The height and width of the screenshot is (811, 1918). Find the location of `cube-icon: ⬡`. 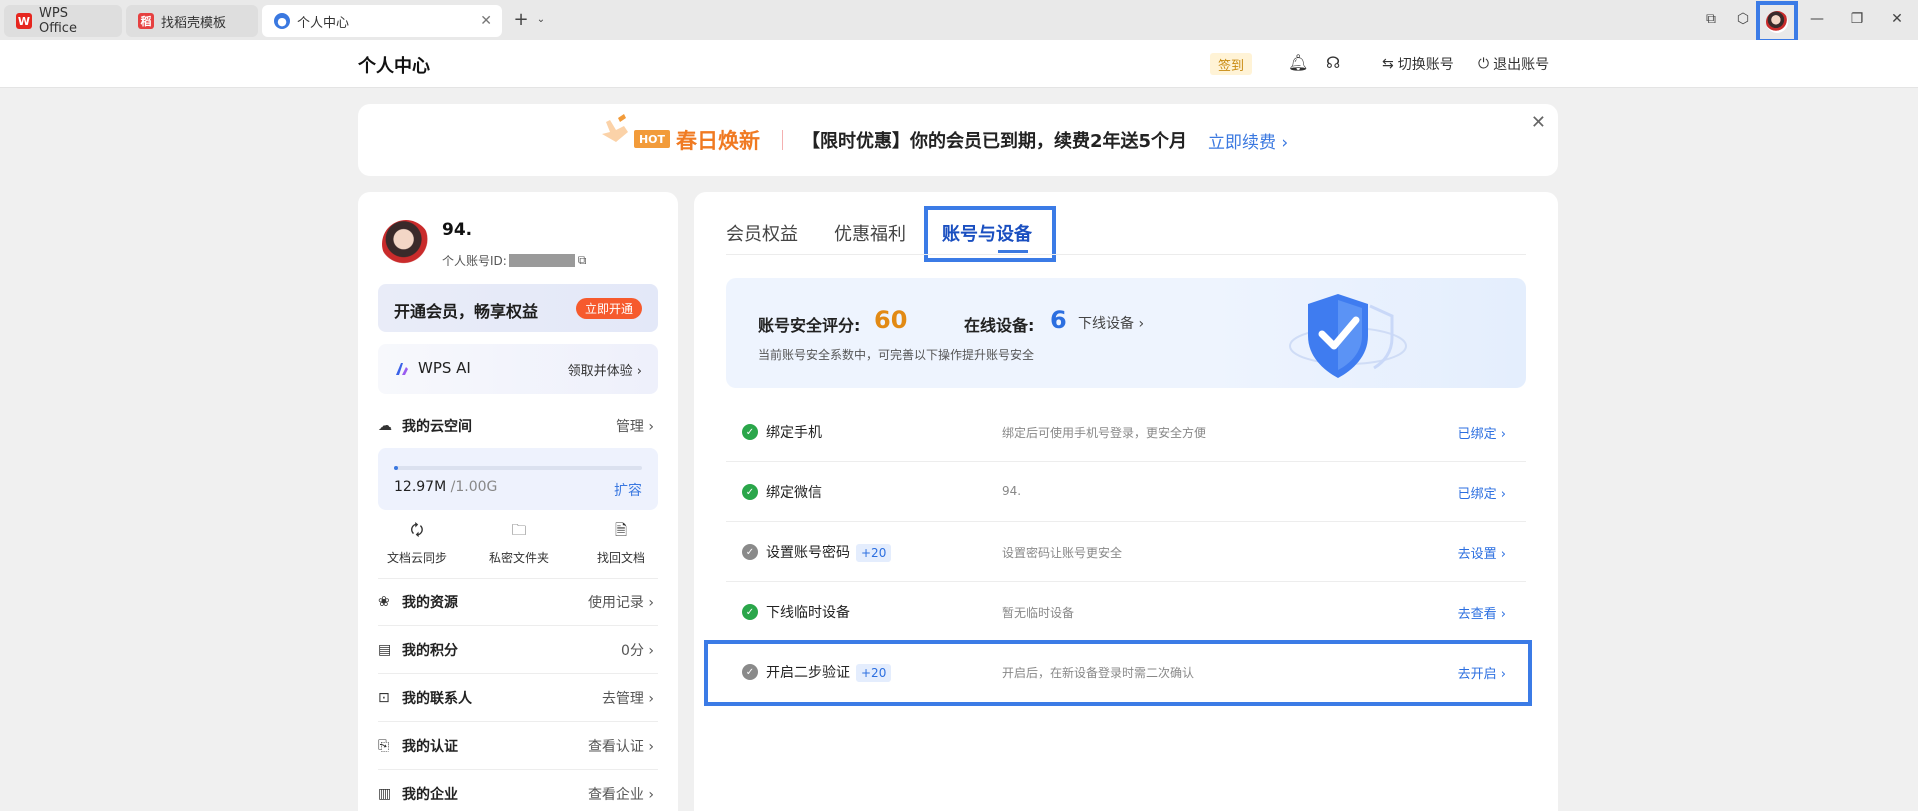

cube-icon: ⬡ is located at coordinates (1743, 19).